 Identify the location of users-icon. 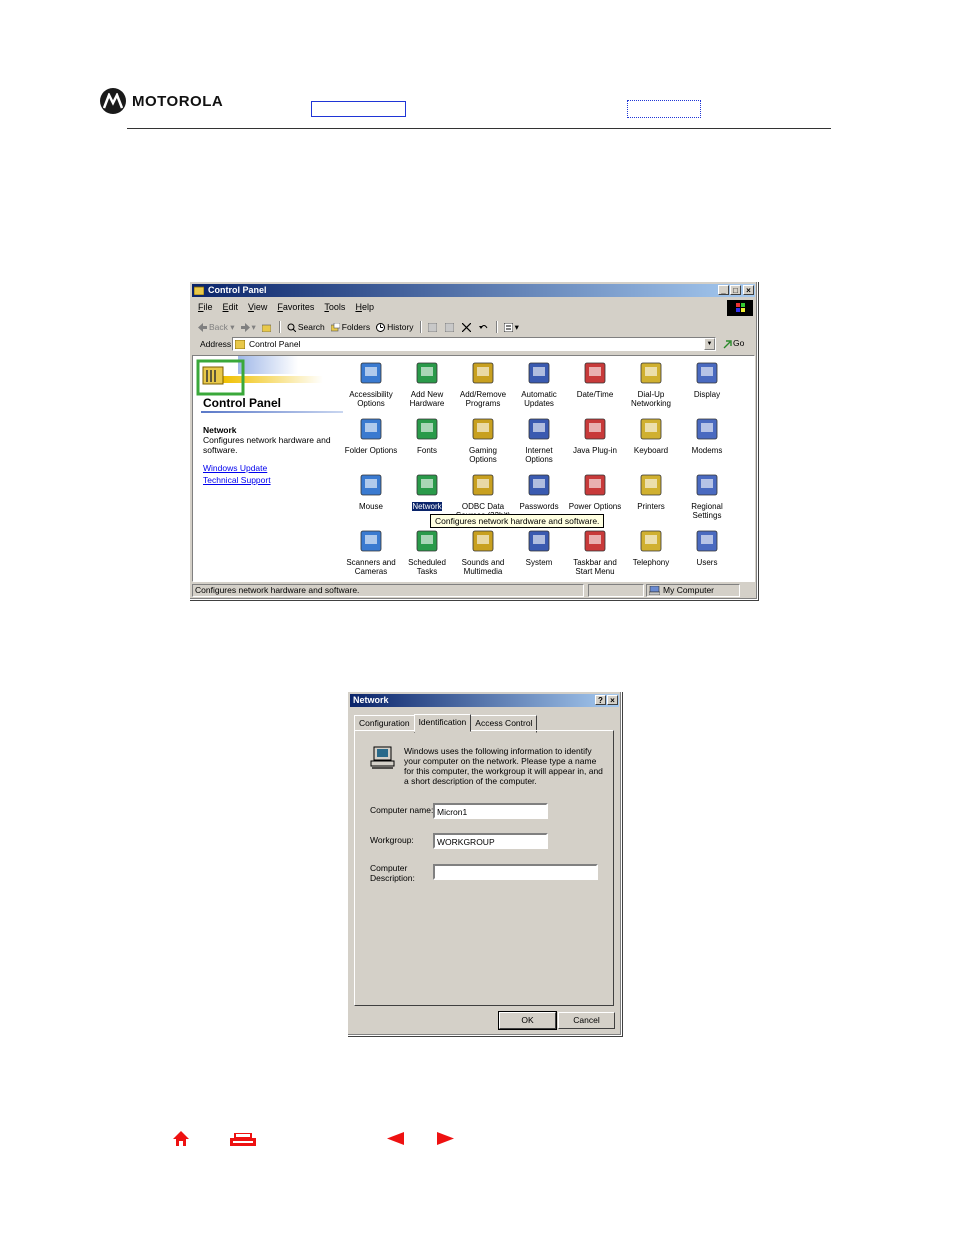
(707, 541).